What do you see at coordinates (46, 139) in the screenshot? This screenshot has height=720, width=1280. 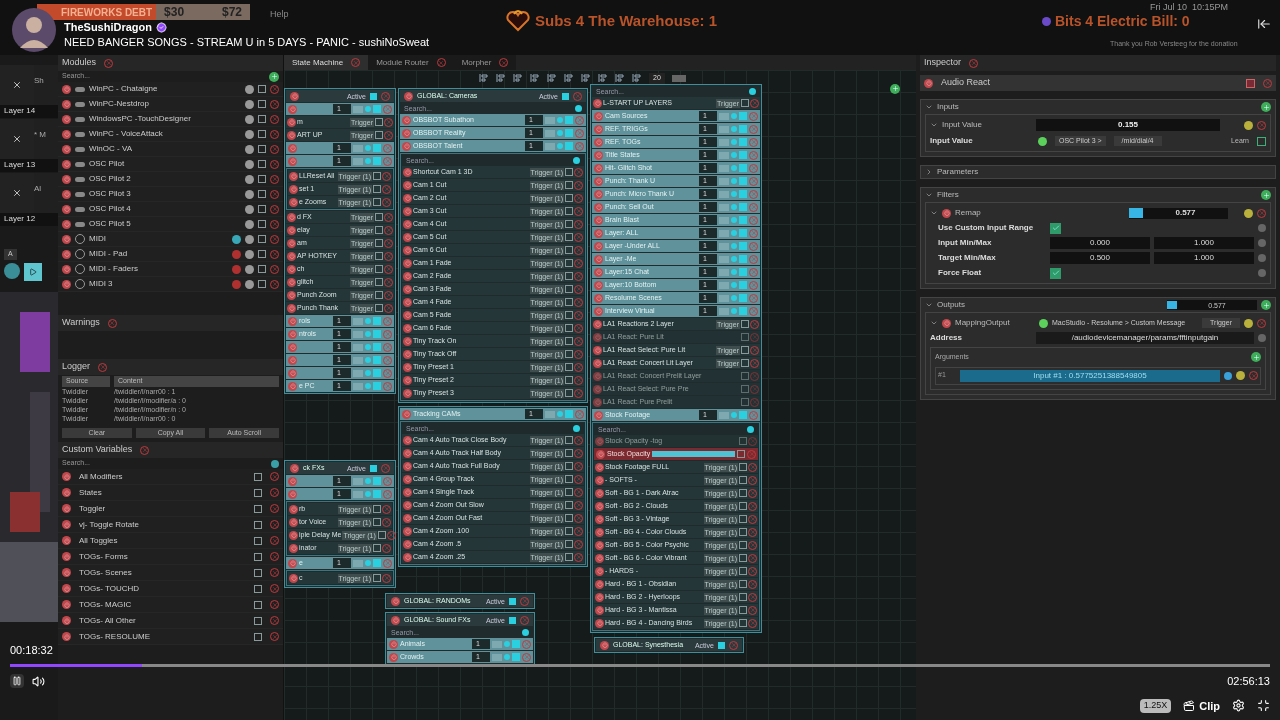 I see `layer-clip: * M` at bounding box center [46, 139].